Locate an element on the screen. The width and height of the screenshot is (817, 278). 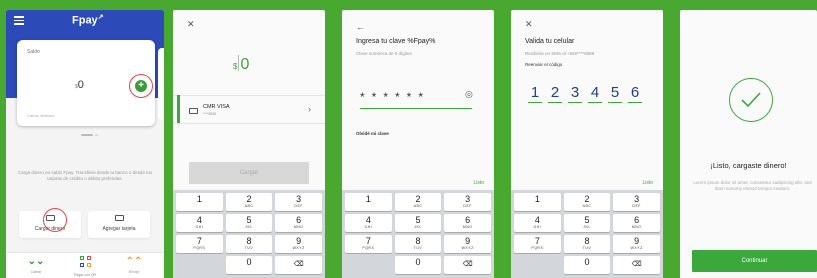
next-card-peek is located at coordinates (161, 84).